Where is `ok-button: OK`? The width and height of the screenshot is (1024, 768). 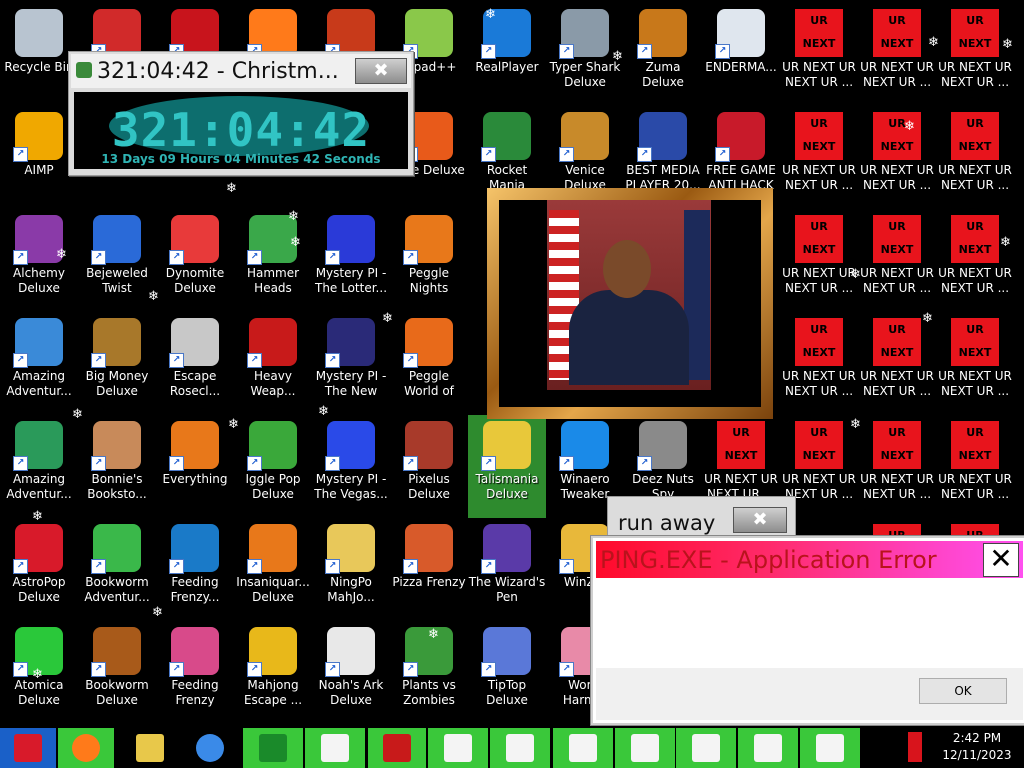
ok-button: OK is located at coordinates (963, 691).